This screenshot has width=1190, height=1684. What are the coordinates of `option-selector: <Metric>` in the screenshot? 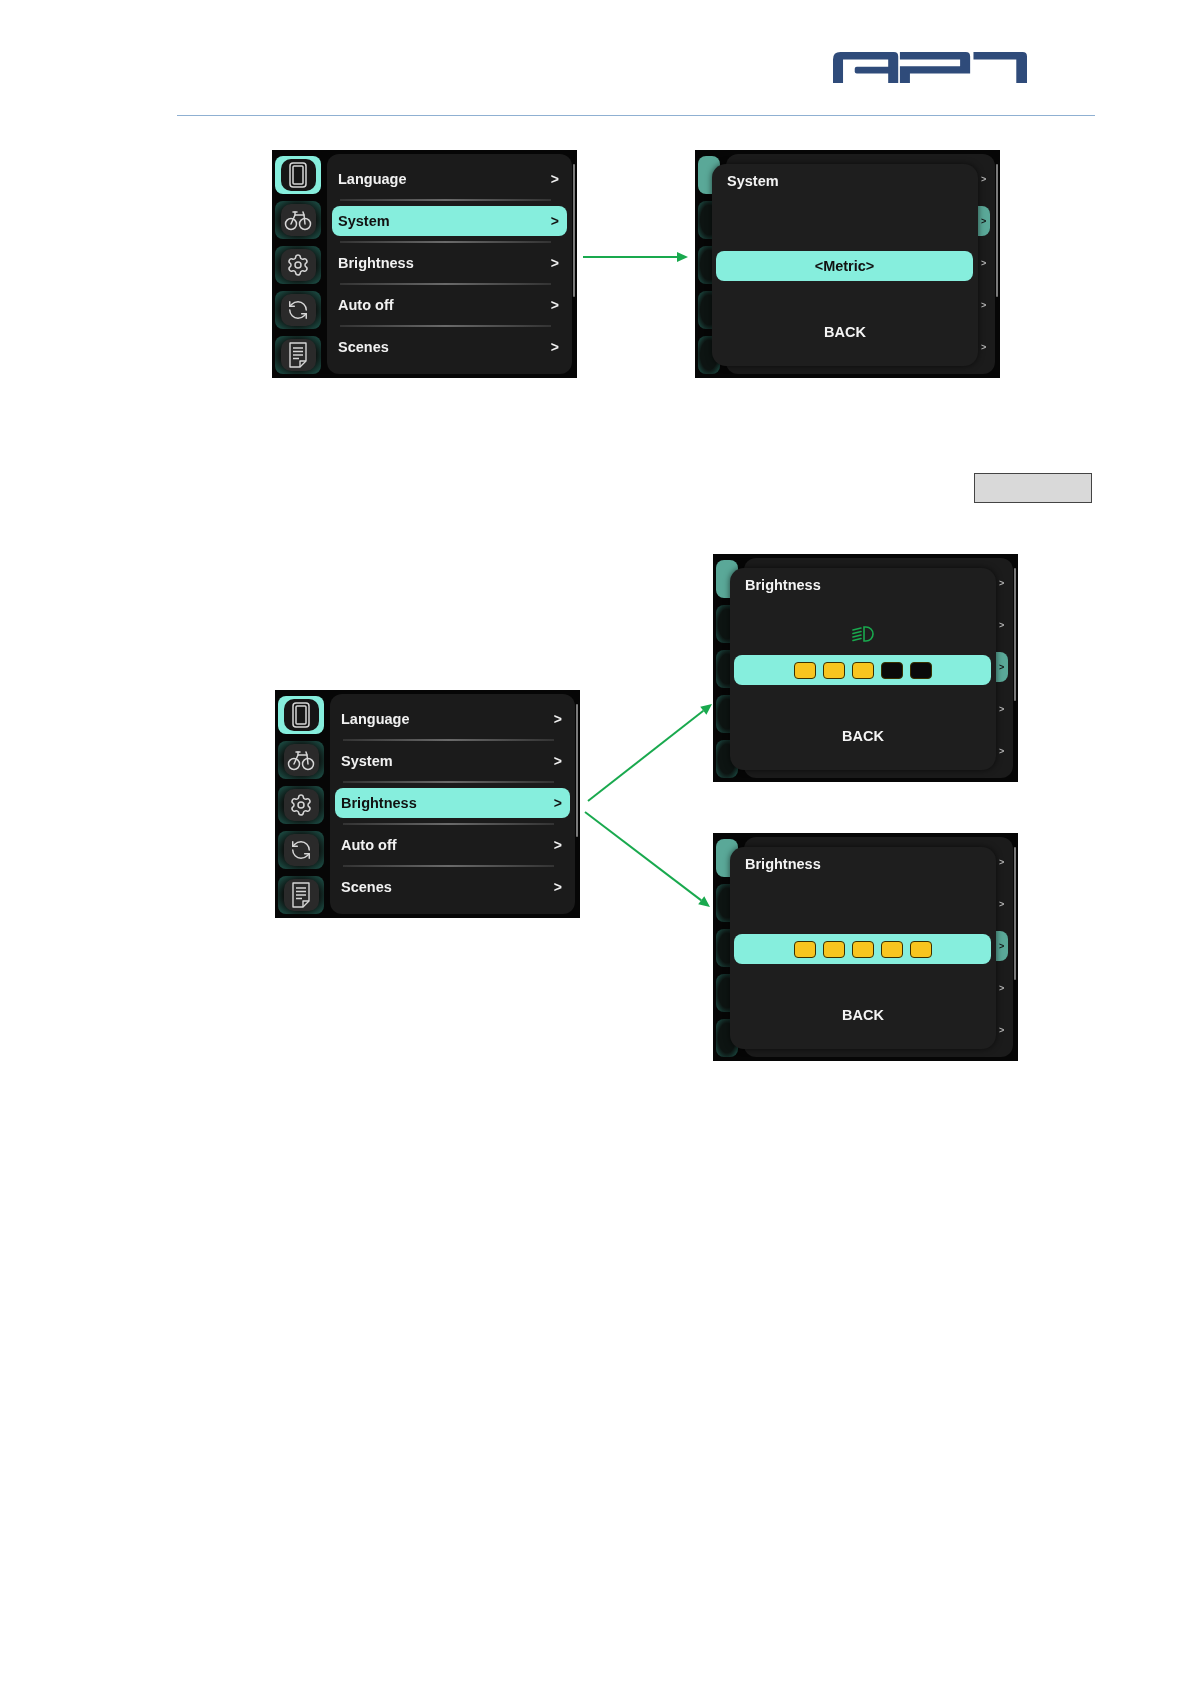 It's located at (844, 266).